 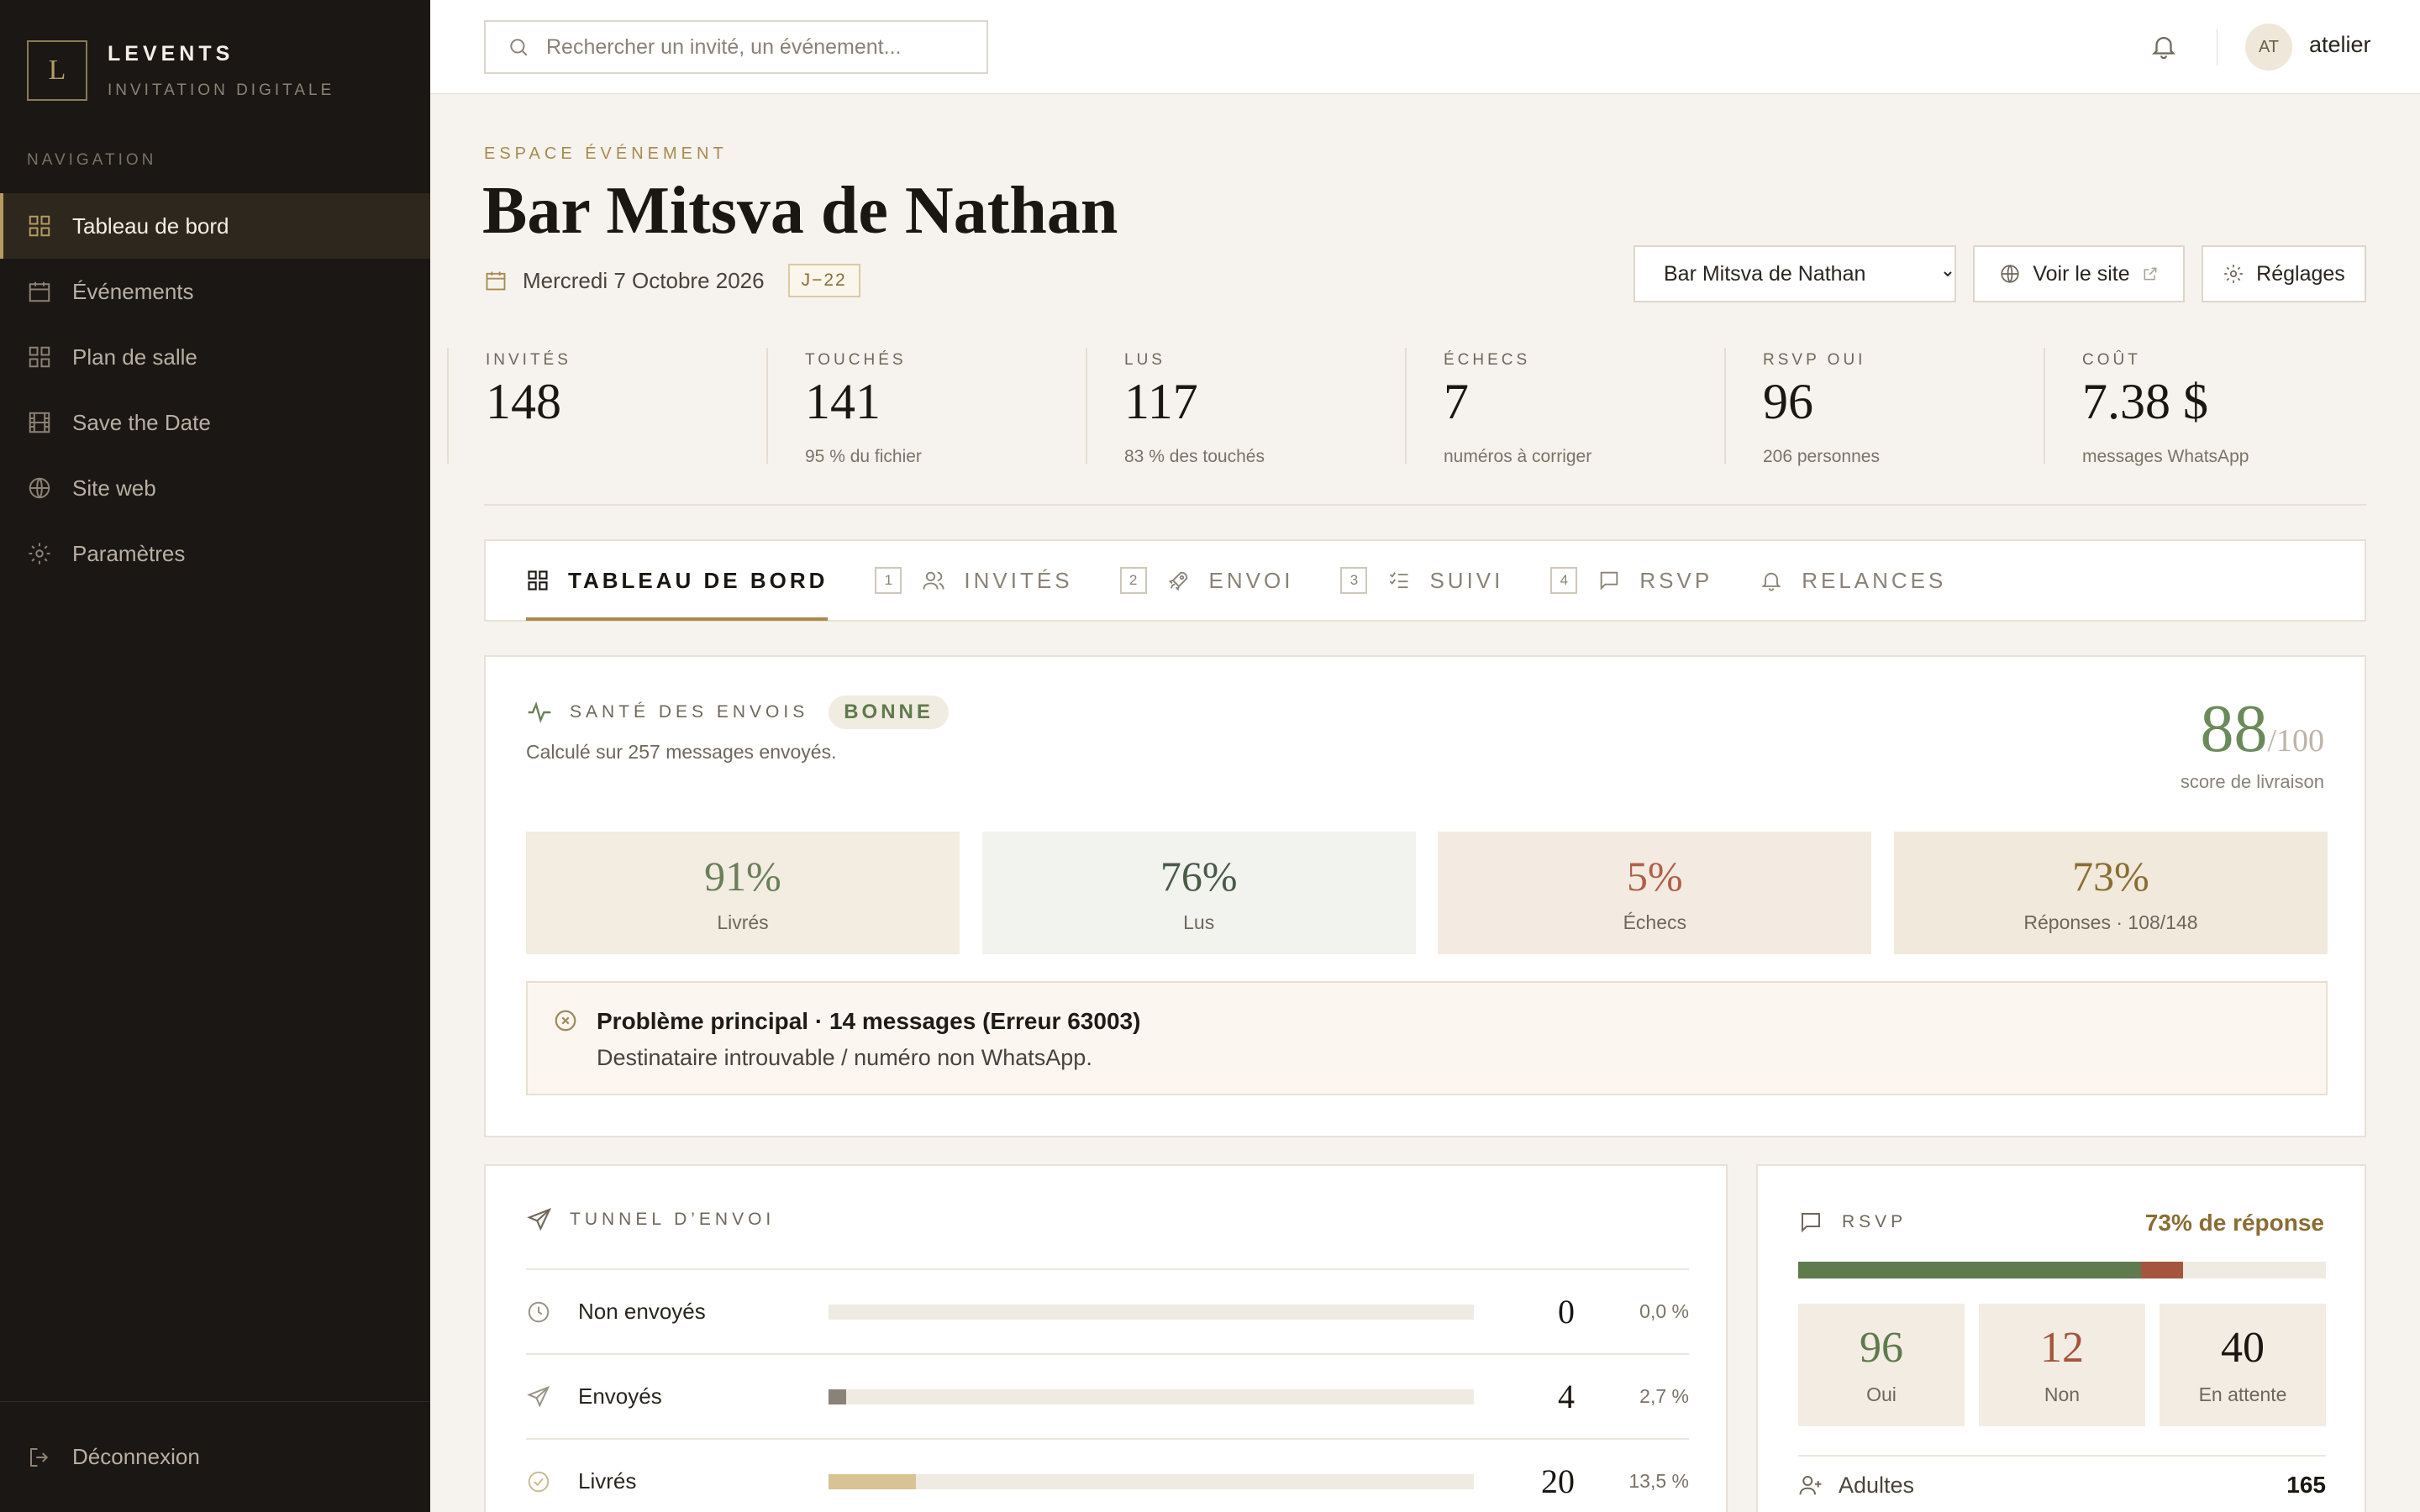 I want to click on tab-dashboard: TABLEAU DE BORD, so click(x=677, y=580).